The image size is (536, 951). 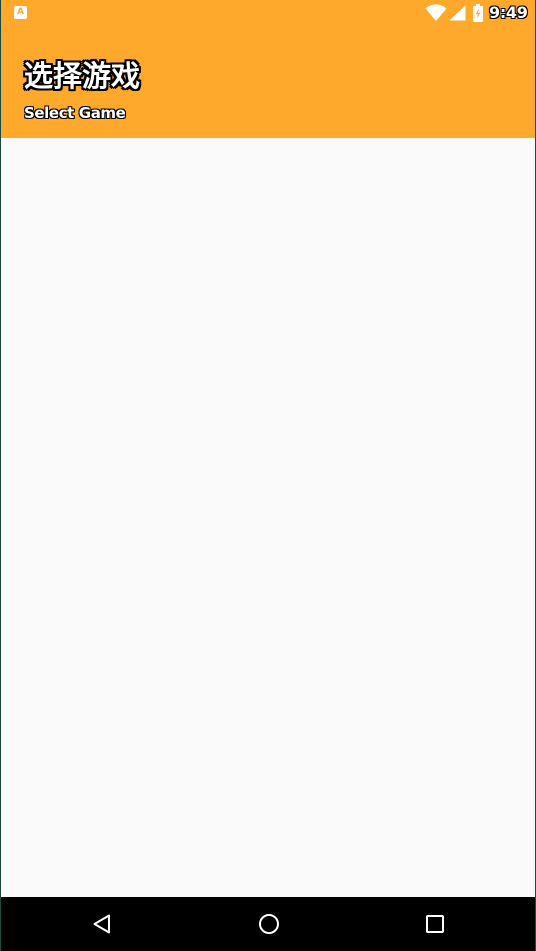 I want to click on recents-square-icon, so click(x=435, y=924).